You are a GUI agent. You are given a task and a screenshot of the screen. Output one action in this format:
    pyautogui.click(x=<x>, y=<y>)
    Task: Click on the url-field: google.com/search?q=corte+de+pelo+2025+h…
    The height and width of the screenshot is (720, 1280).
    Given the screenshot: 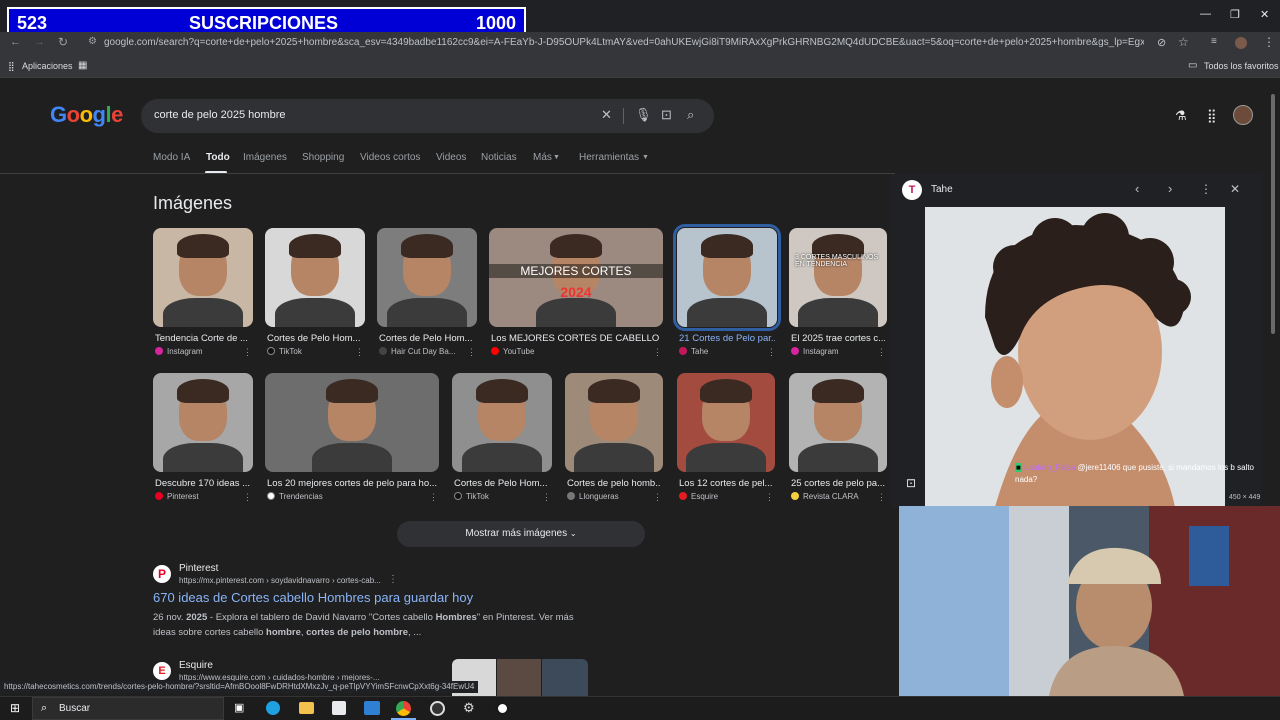 What is the action you would take?
    pyautogui.click(x=624, y=42)
    